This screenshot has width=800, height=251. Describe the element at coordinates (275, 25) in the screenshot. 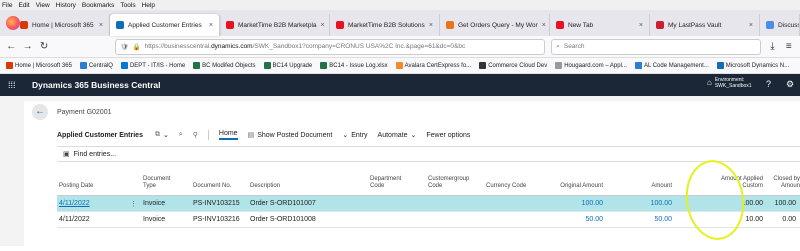

I see `tab-2: MarketTime B2B Marketpla ×` at that location.